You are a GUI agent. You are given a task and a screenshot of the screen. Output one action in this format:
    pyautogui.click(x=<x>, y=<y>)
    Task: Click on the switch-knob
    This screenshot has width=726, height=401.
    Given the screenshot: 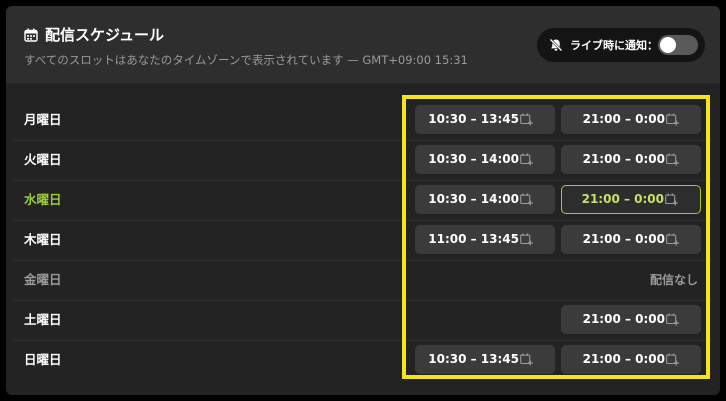 What is the action you would take?
    pyautogui.click(x=668, y=45)
    